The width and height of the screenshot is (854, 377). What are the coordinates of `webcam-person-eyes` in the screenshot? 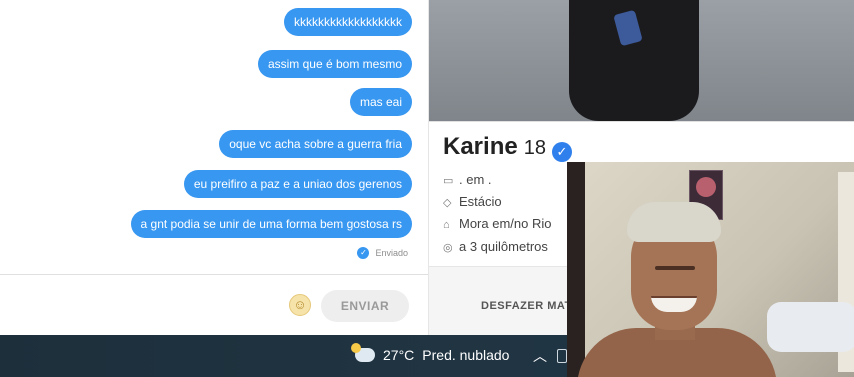 It's located at (675, 268).